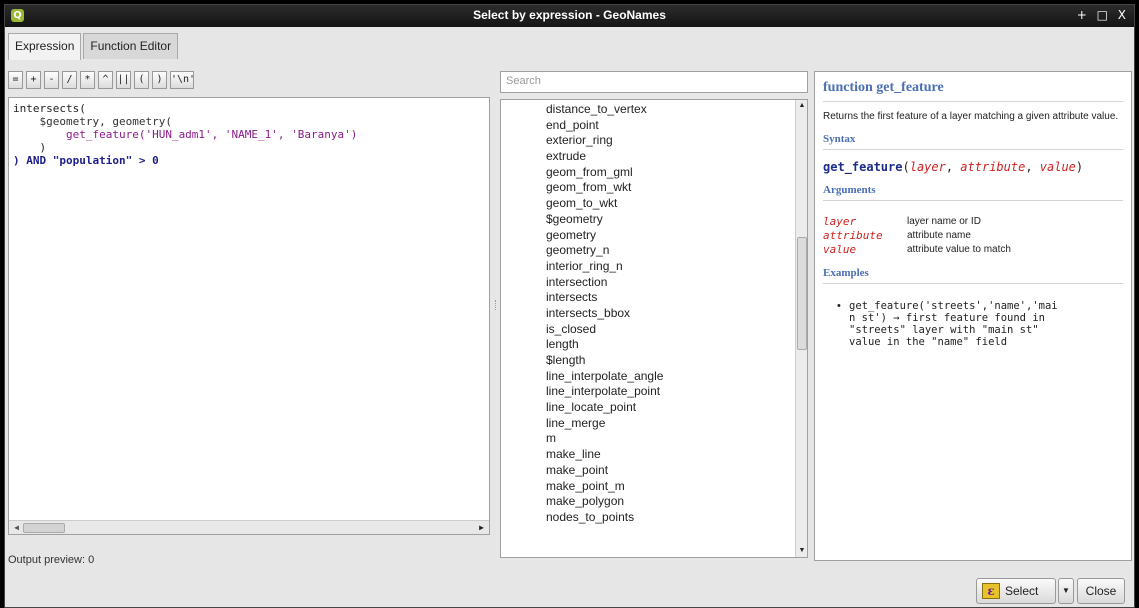 The image size is (1139, 608). Describe the element at coordinates (604, 298) in the screenshot. I see `function-list-item: intersects` at that location.